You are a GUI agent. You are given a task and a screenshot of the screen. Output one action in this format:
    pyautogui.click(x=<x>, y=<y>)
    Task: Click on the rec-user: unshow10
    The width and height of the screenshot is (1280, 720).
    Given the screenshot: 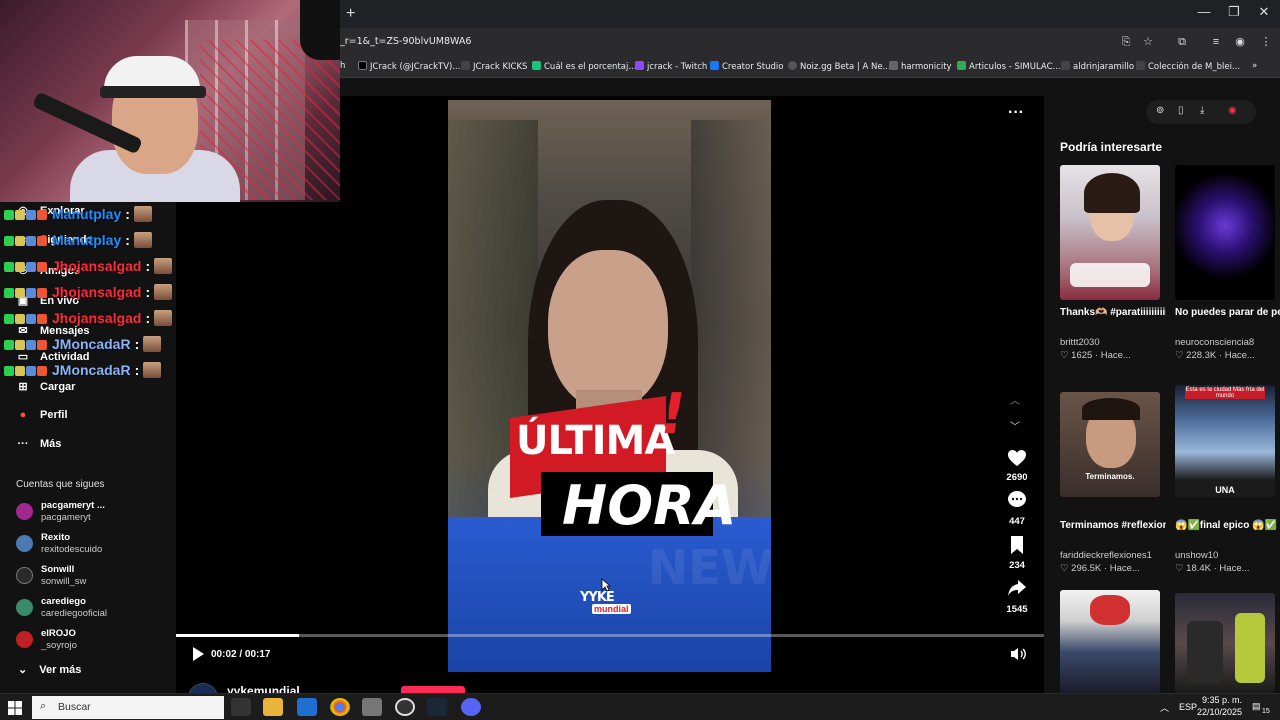 What is the action you would take?
    pyautogui.click(x=1196, y=555)
    